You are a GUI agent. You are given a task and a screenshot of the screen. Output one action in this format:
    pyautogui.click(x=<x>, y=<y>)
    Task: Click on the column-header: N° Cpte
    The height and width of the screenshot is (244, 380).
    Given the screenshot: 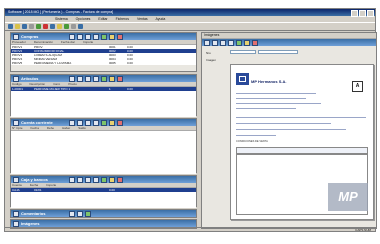 What is the action you would take?
    pyautogui.click(x=17, y=128)
    